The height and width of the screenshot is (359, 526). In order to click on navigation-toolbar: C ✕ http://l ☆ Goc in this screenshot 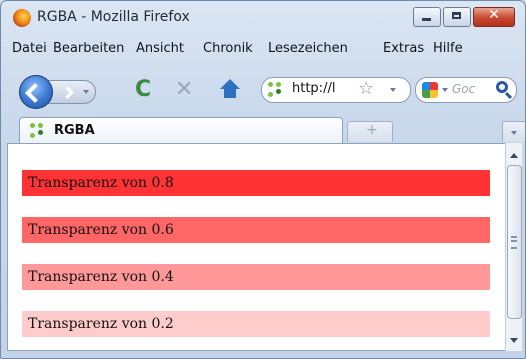, I will do `click(263, 90)`.